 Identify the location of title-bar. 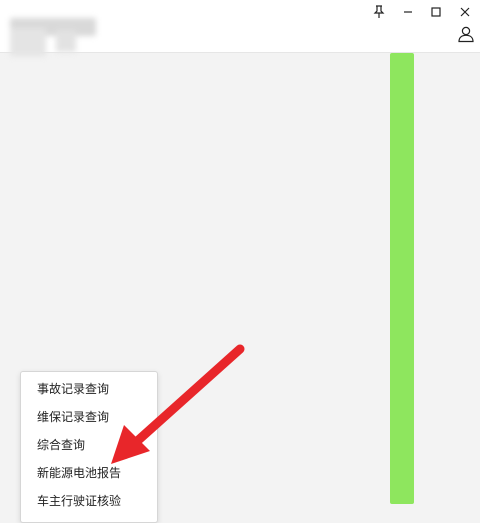
(240, 28).